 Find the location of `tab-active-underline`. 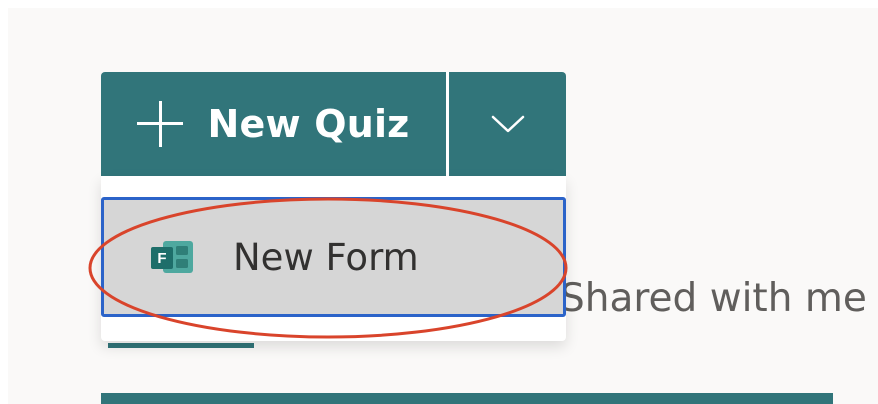

tab-active-underline is located at coordinates (181, 345).